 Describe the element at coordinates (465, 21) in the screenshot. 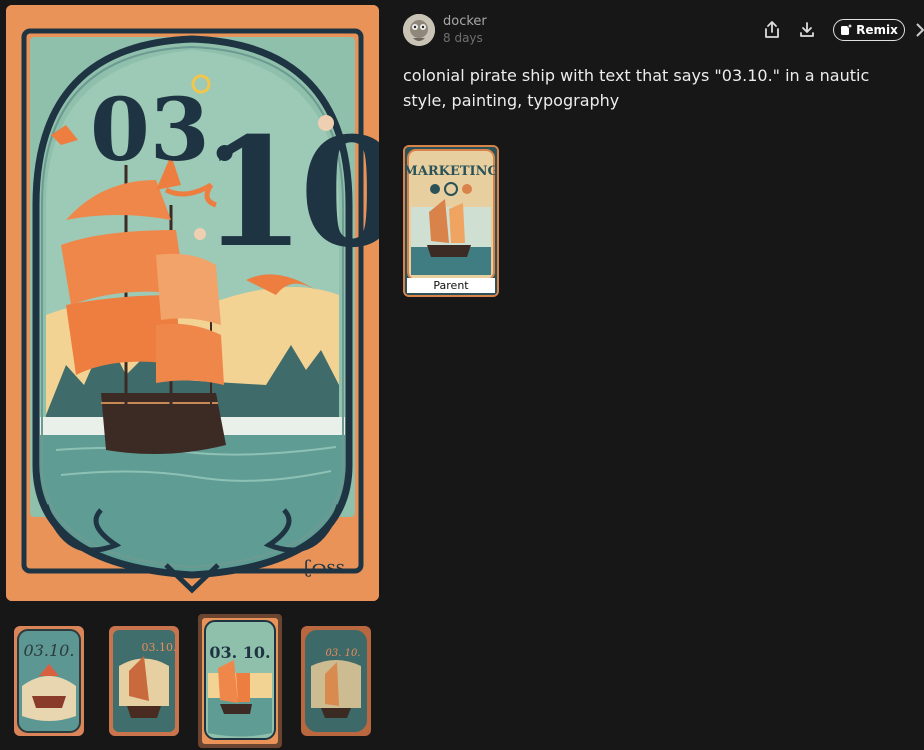

I see `author-name: docker` at that location.